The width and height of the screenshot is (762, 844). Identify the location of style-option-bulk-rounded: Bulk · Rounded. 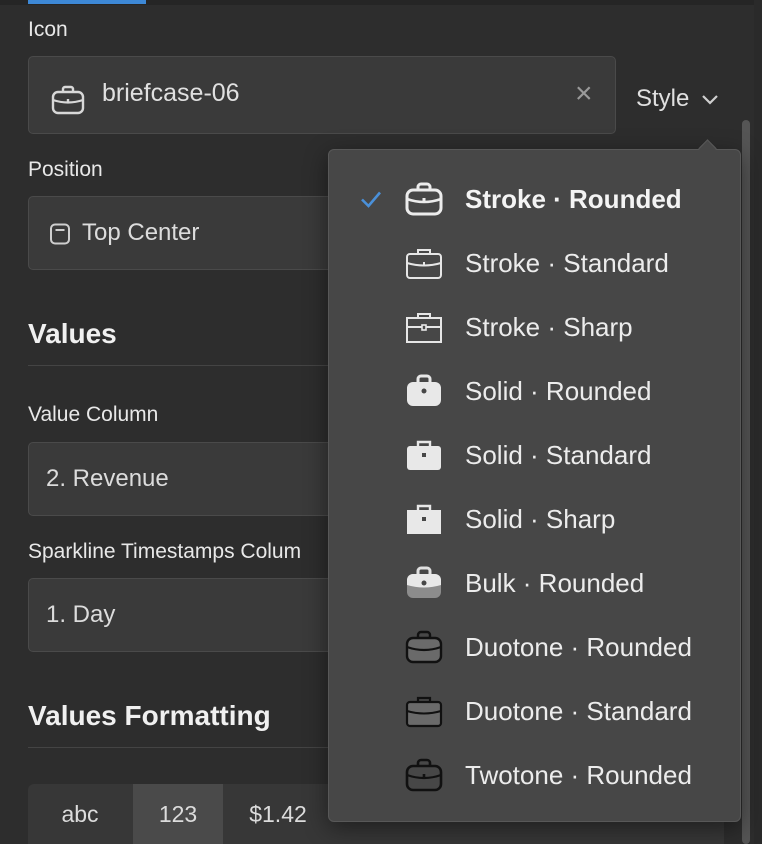
(534, 583).